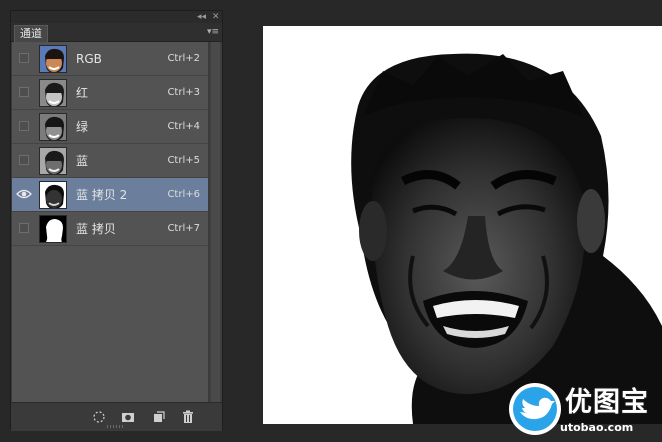 The image size is (662, 442). What do you see at coordinates (110, 93) in the screenshot?
I see `channel-row-red: 红 Ctrl+3` at bounding box center [110, 93].